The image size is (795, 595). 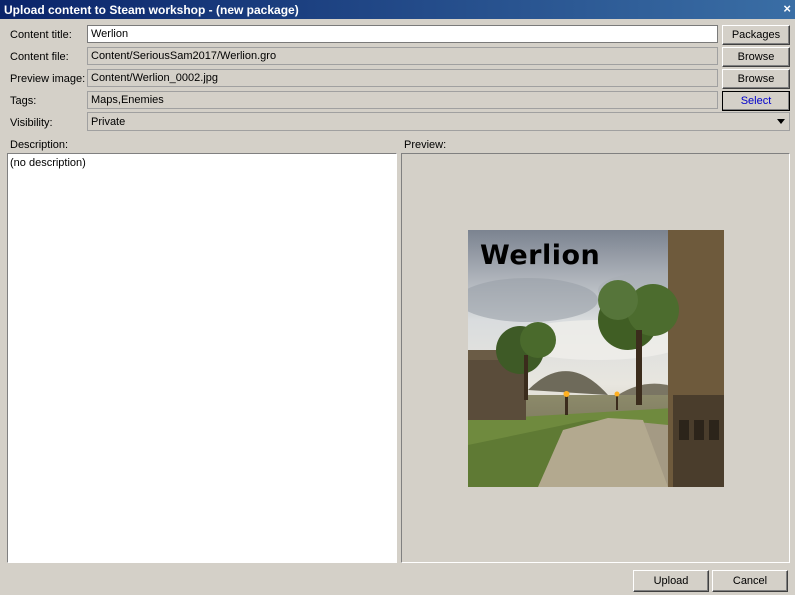 I want to click on cancel-button: Cancel, so click(x=750, y=581).